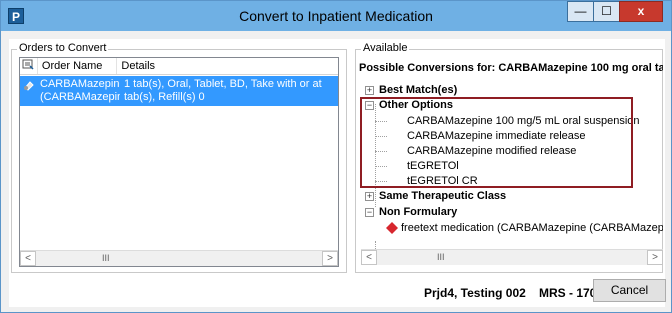 The height and width of the screenshot is (313, 672). What do you see at coordinates (385, 48) in the screenshot?
I see `available-group-label: Available` at bounding box center [385, 48].